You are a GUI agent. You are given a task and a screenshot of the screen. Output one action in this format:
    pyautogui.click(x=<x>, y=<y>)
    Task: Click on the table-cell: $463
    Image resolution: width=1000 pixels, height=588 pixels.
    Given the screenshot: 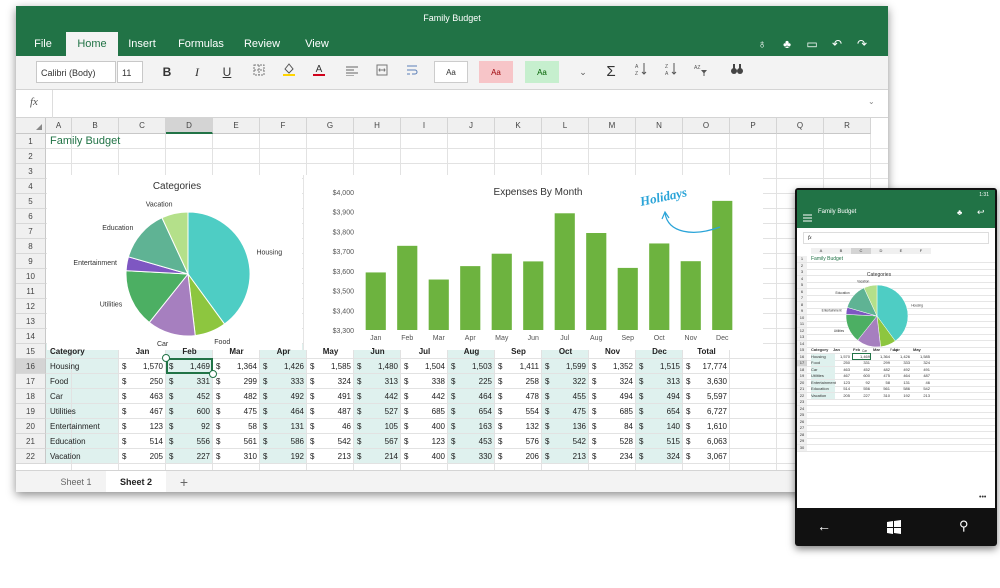 What is the action you would take?
    pyautogui.click(x=142, y=396)
    